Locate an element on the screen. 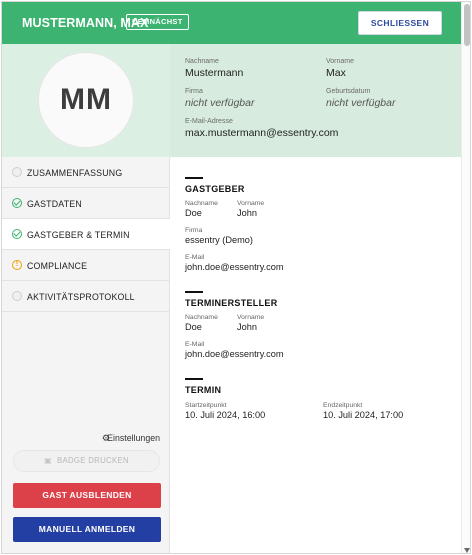 The height and width of the screenshot is (555, 472). sidebar-item-aktivitaetsprotokoll: AKTIVITÄTSPROTOKOLL is located at coordinates (86, 296).